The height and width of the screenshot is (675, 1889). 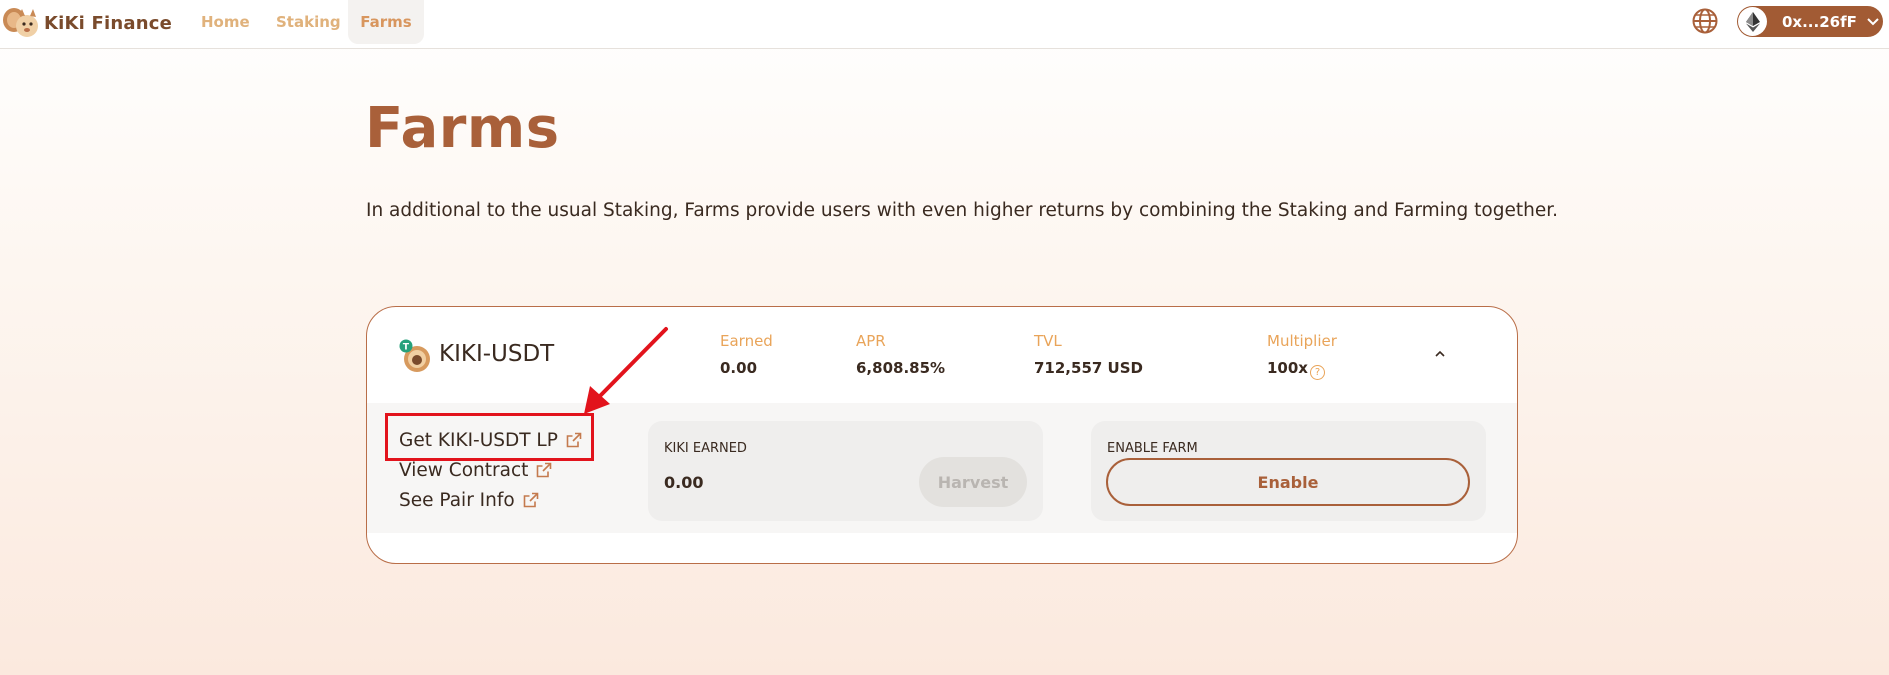 I want to click on wallet-address: 0x...26fF, so click(x=1819, y=21).